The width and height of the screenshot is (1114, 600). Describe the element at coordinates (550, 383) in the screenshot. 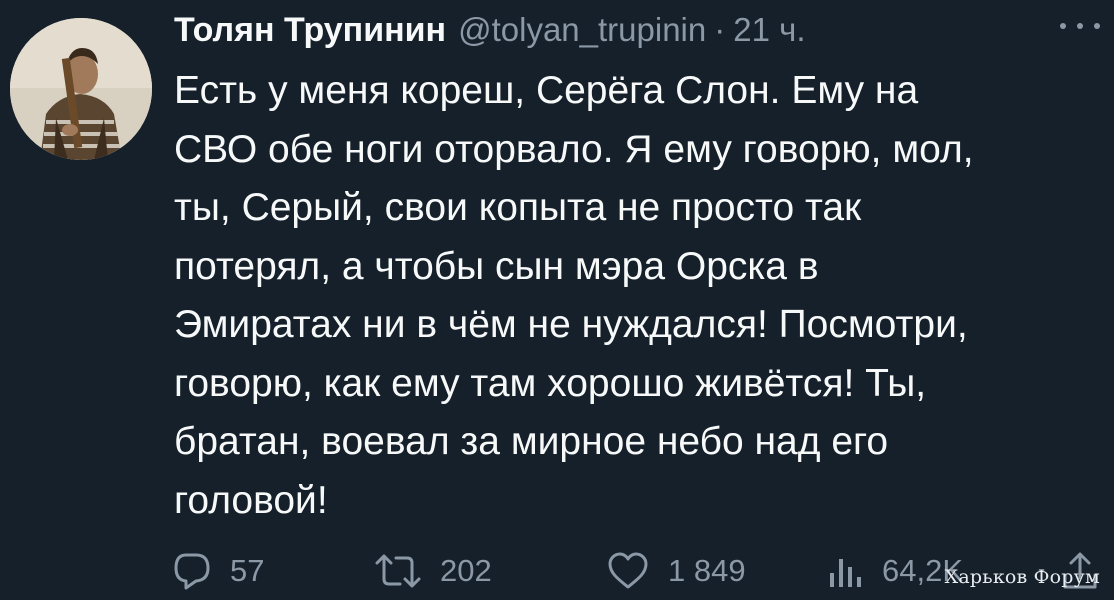

I see `tweet-line: говорю, как ему там хорошо живётся! Ты,` at that location.